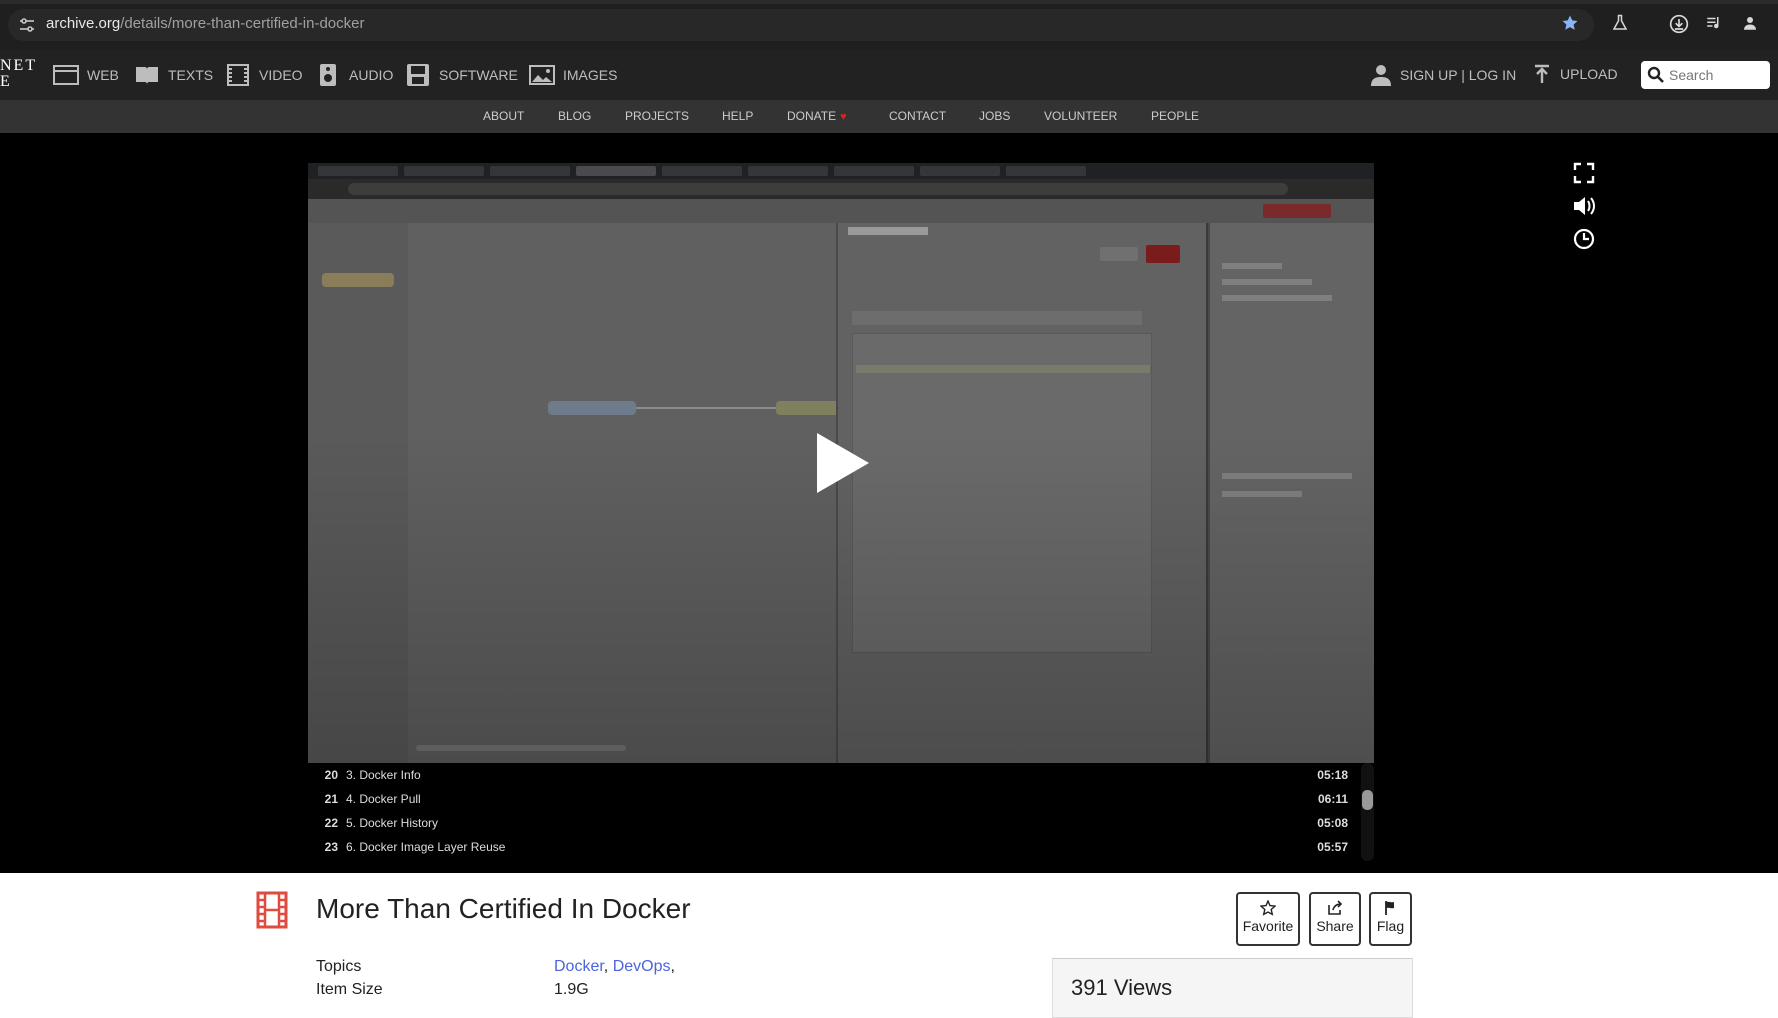 This screenshot has height=1018, width=1778. What do you see at coordinates (1332, 799) in the screenshot?
I see `playlist-item-duration: 06:11` at bounding box center [1332, 799].